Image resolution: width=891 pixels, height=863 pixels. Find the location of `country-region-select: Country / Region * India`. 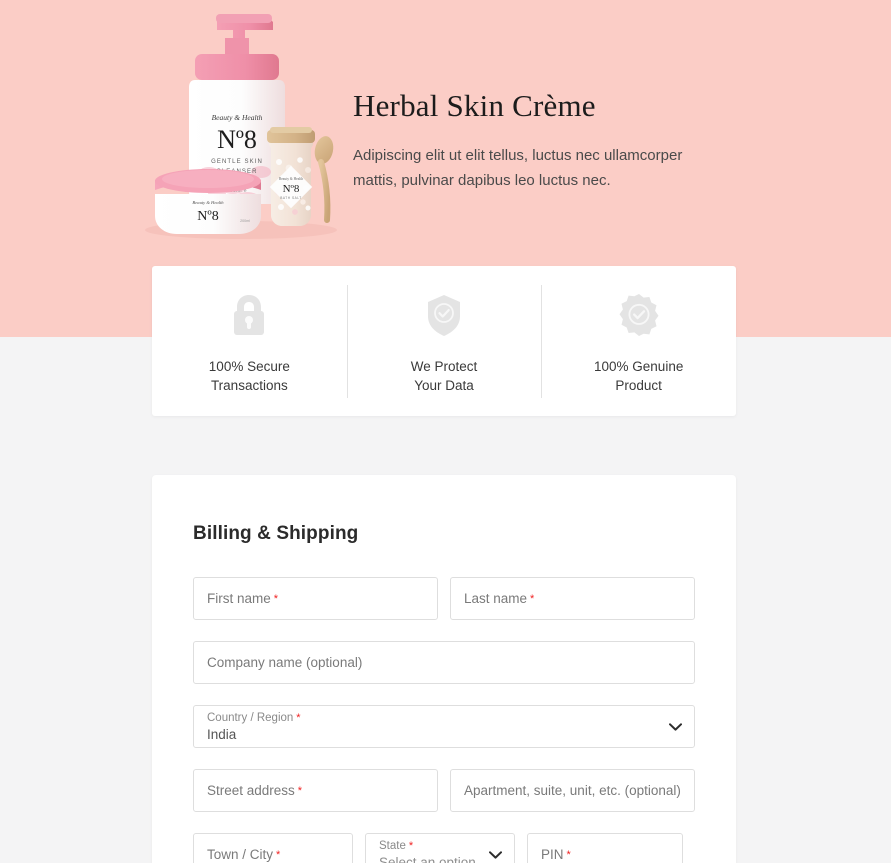

country-region-select: Country / Region * India is located at coordinates (444, 726).